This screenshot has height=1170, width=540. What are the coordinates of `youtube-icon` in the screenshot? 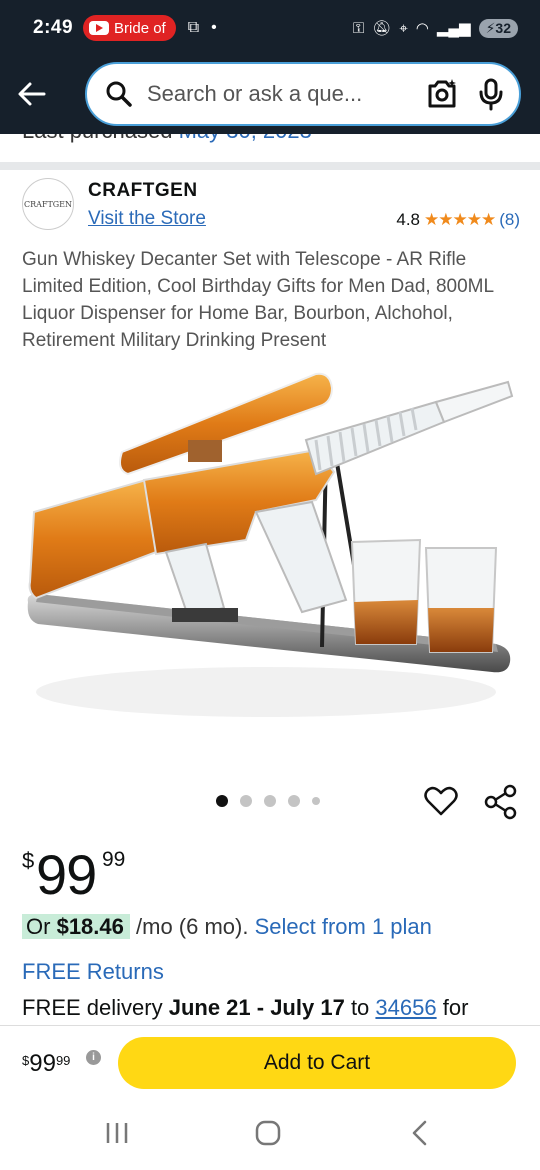 It's located at (99, 28).